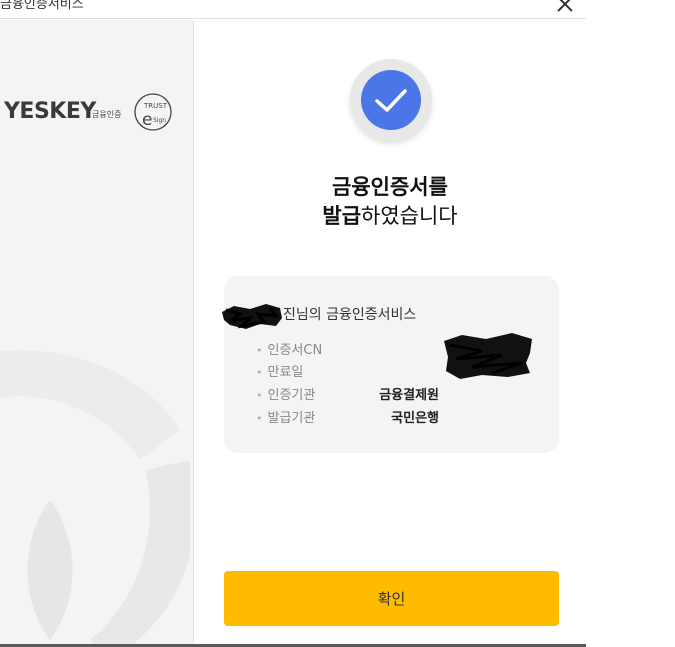  What do you see at coordinates (280, 372) in the screenshot?
I see `field-label-expiry: • 만료일` at bounding box center [280, 372].